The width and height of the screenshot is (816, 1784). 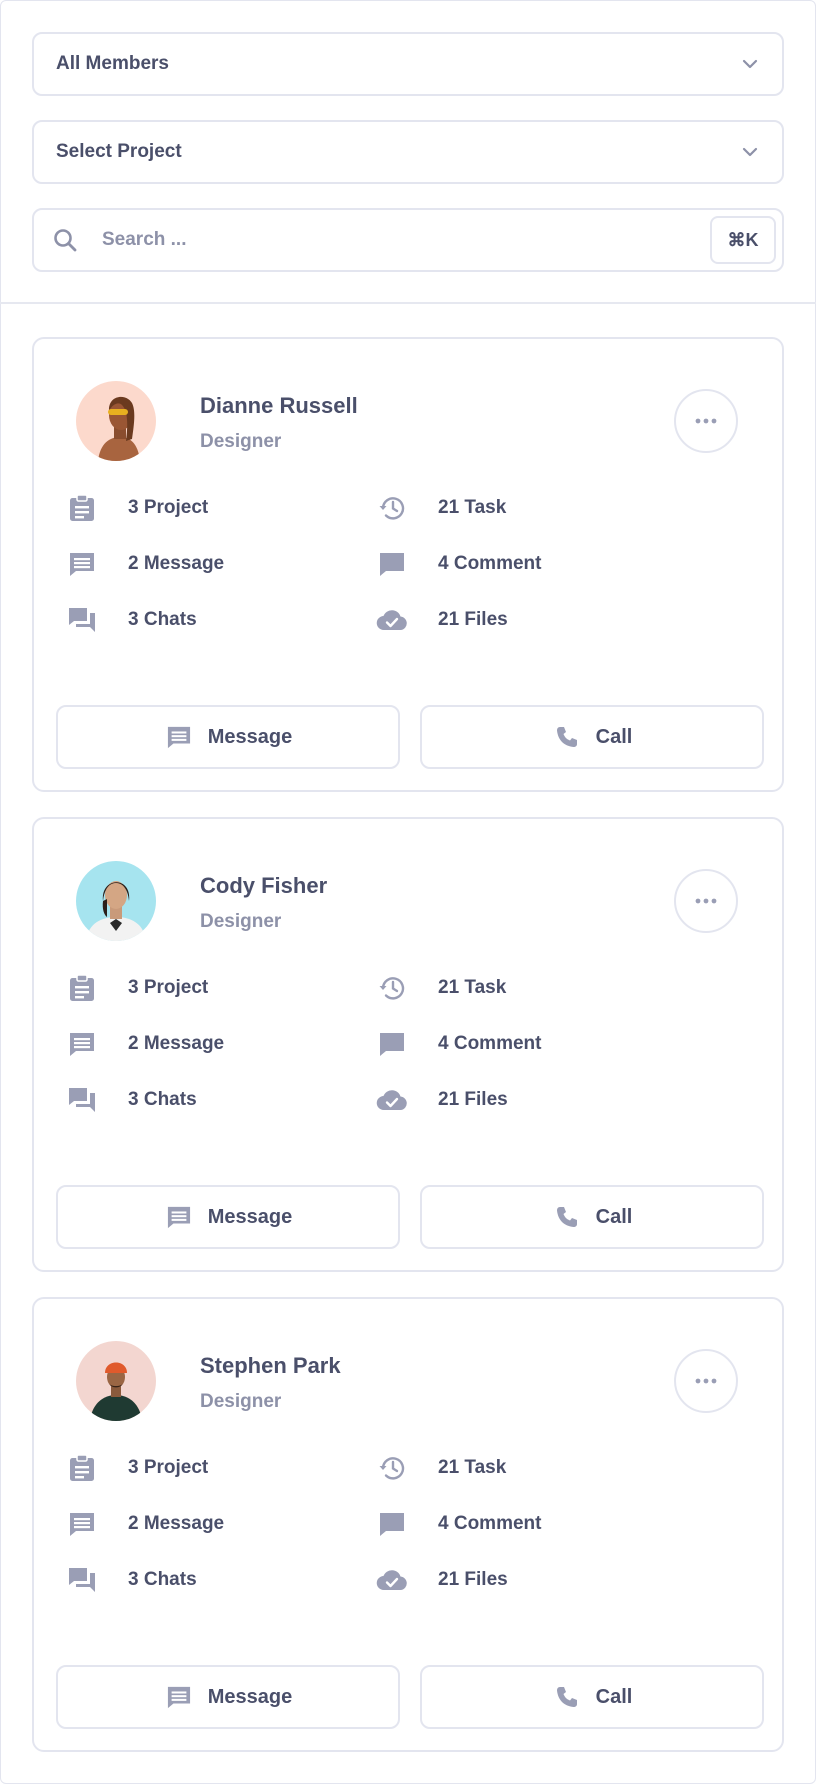 What do you see at coordinates (65, 240) in the screenshot?
I see `search-icon` at bounding box center [65, 240].